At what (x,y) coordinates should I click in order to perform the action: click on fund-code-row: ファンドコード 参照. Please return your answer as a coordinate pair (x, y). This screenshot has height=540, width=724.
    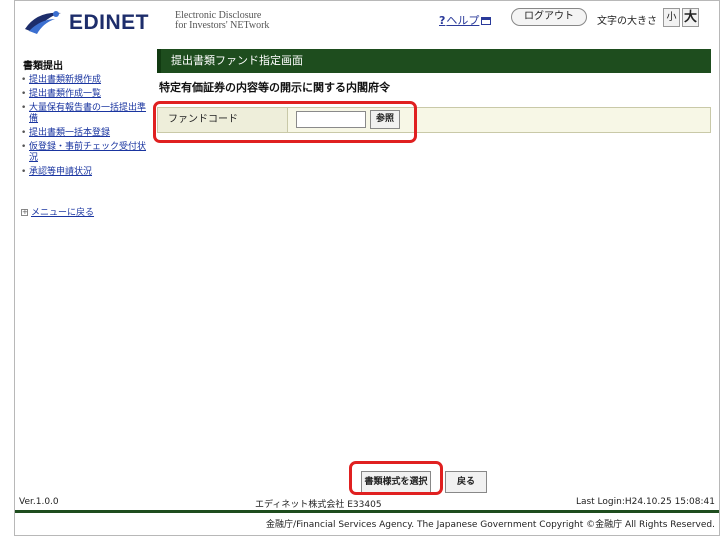
    Looking at the image, I should click on (434, 120).